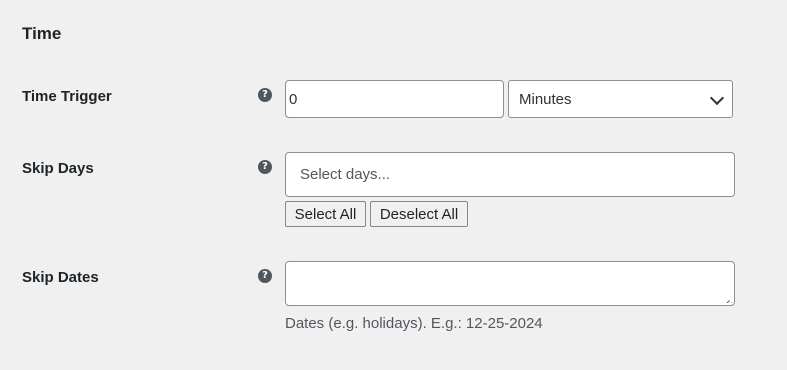 Image resolution: width=787 pixels, height=370 pixels. Describe the element at coordinates (510, 283) in the screenshot. I see `skip-dates-textarea` at that location.